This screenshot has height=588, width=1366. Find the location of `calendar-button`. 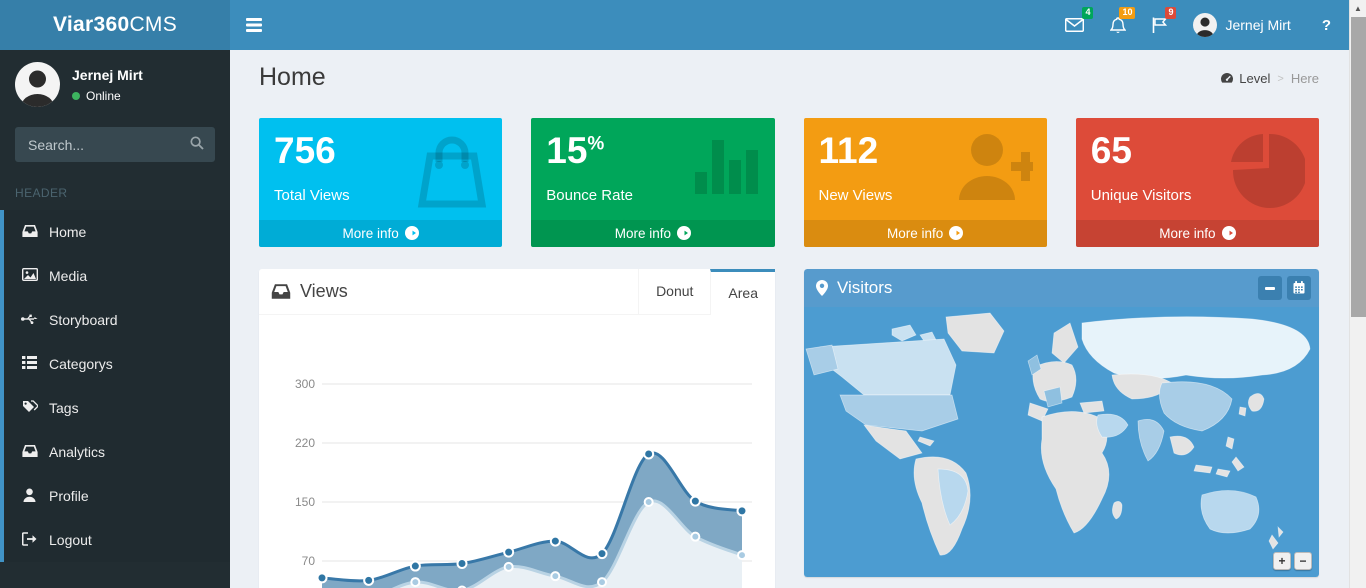

calendar-button is located at coordinates (1299, 287).